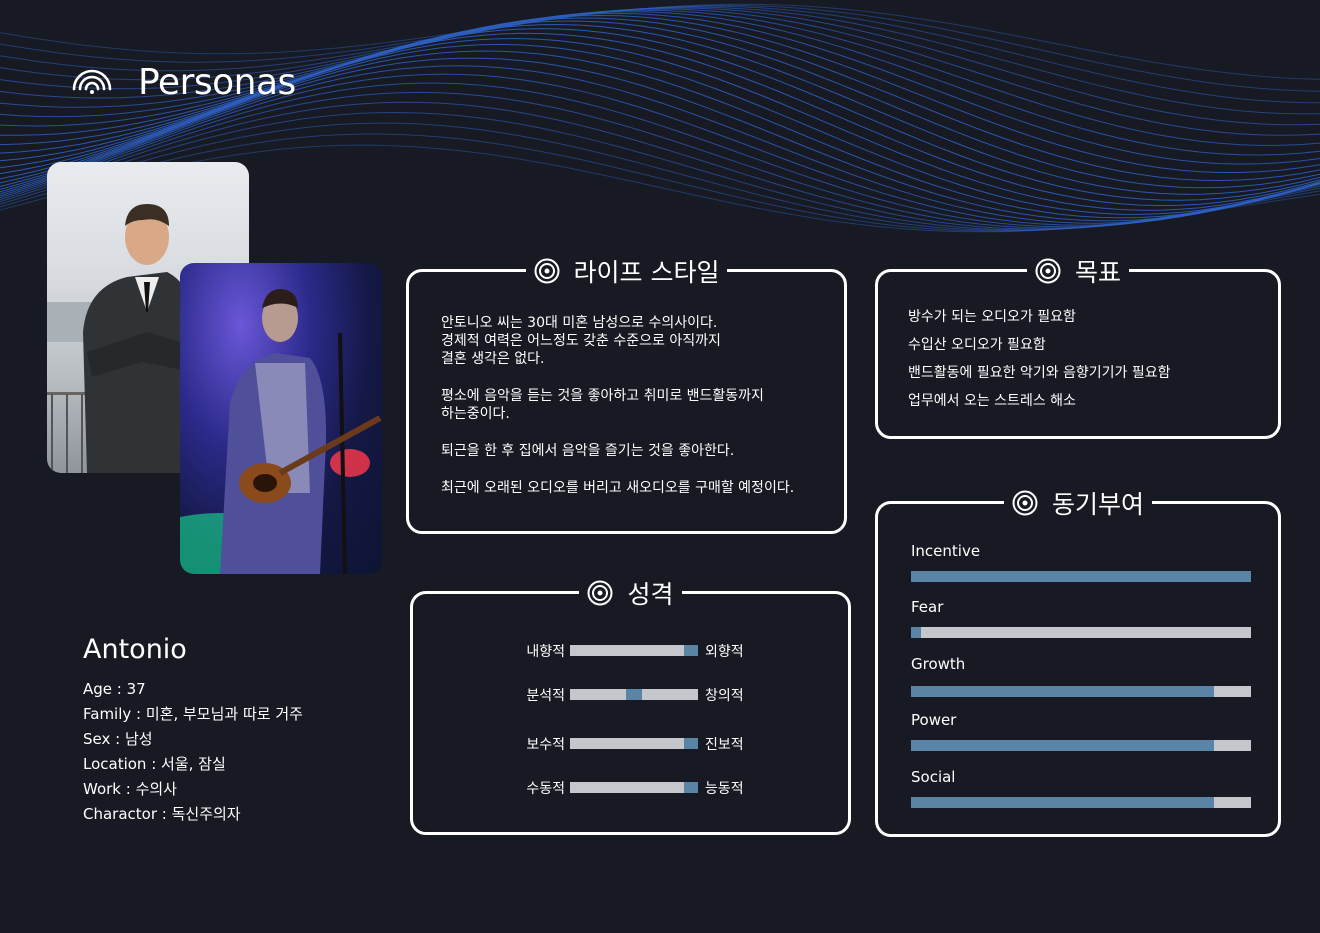  I want to click on motivation-label: Growth, so click(938, 664).